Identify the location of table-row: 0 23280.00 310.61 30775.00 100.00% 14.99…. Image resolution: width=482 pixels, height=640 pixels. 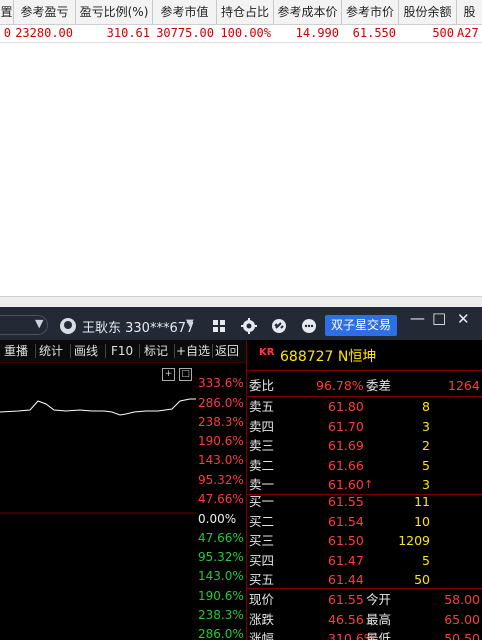
(241, 34).